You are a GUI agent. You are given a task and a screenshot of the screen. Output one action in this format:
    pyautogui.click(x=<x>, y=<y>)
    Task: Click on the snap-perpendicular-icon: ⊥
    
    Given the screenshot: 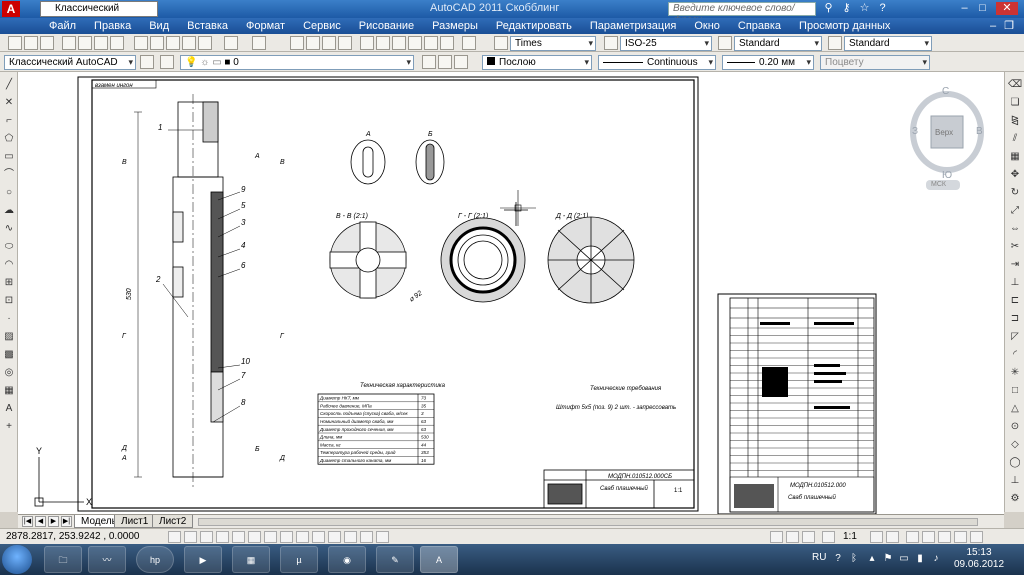 What is the action you would take?
    pyautogui.click(x=1015, y=481)
    